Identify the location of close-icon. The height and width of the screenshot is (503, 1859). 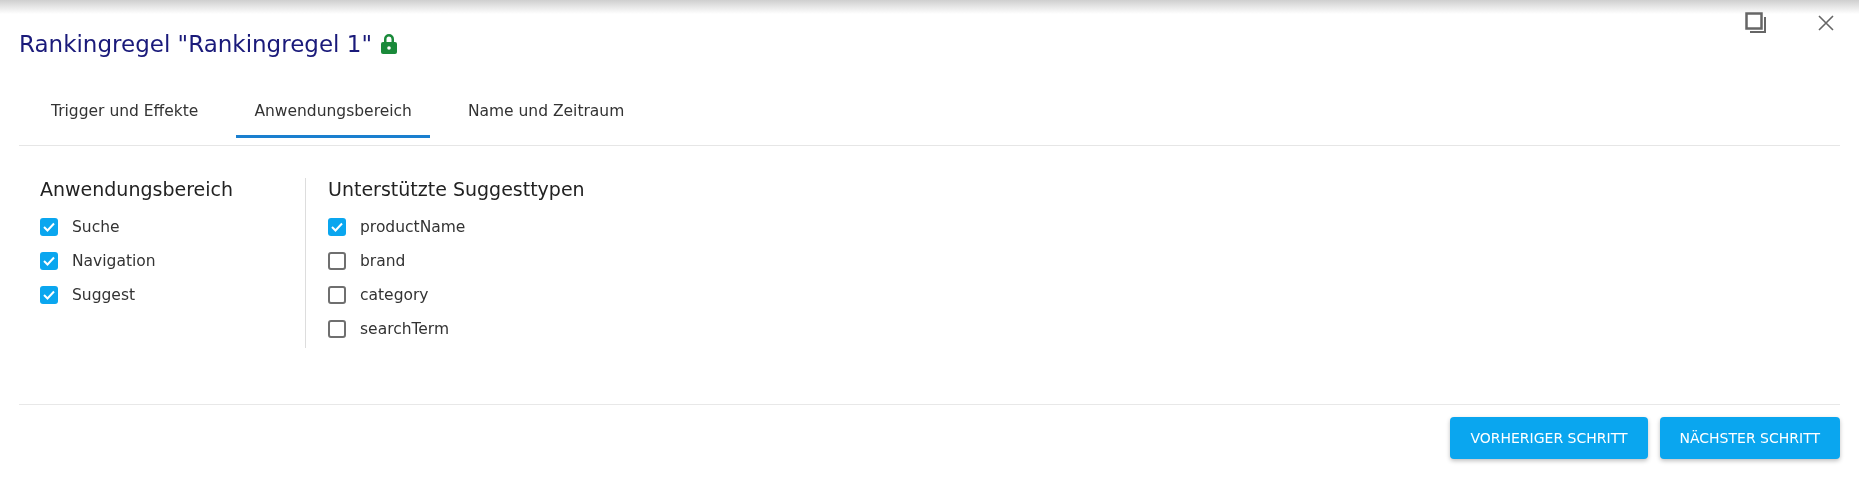
(1826, 23).